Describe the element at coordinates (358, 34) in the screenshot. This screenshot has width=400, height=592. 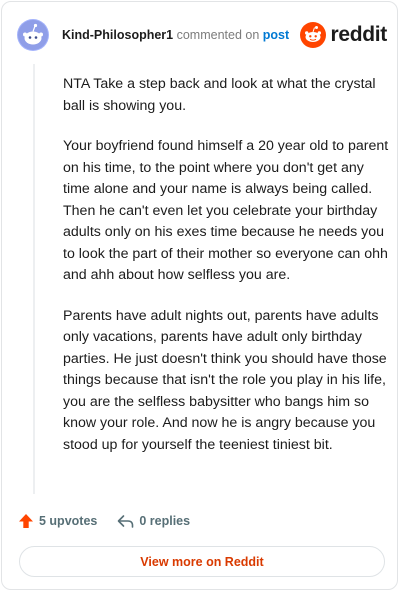
I see `reddit-logo-text: reddit` at that location.